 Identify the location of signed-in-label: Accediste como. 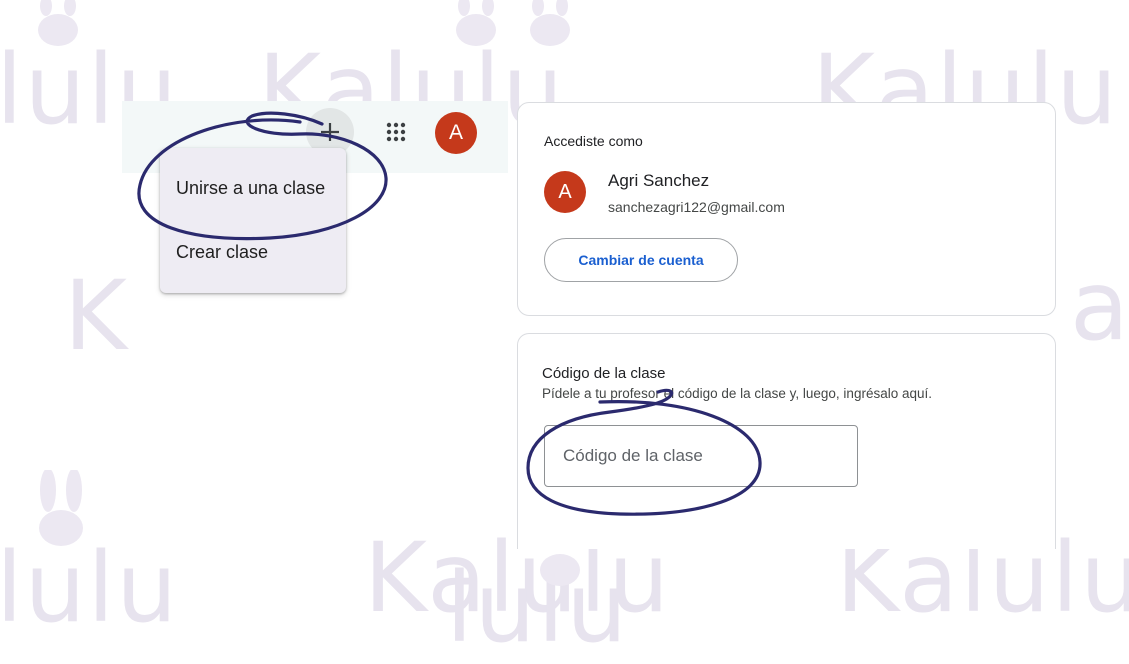
(593, 141).